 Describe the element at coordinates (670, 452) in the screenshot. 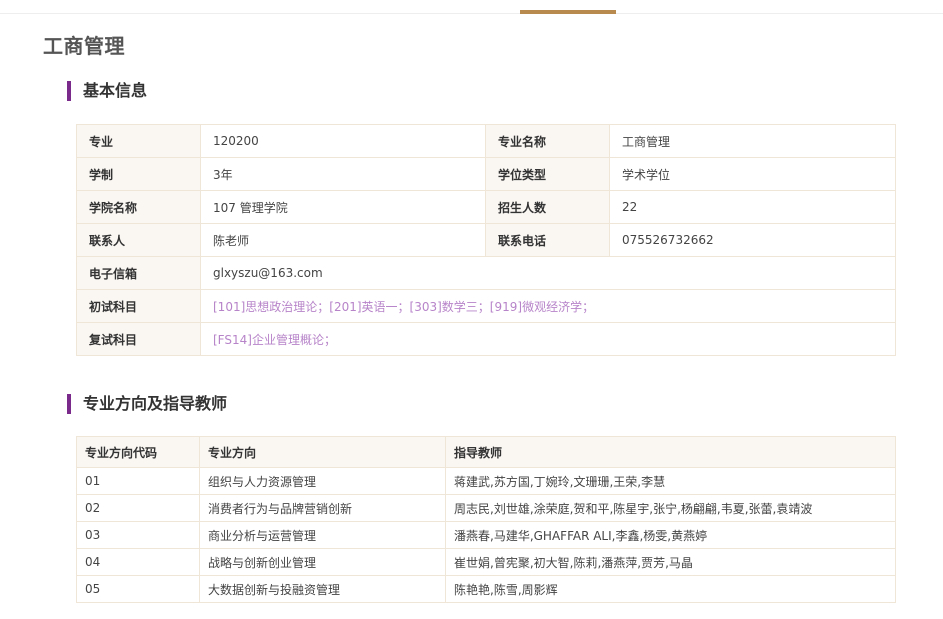

I see `column-header-advisors: 指导教师` at that location.